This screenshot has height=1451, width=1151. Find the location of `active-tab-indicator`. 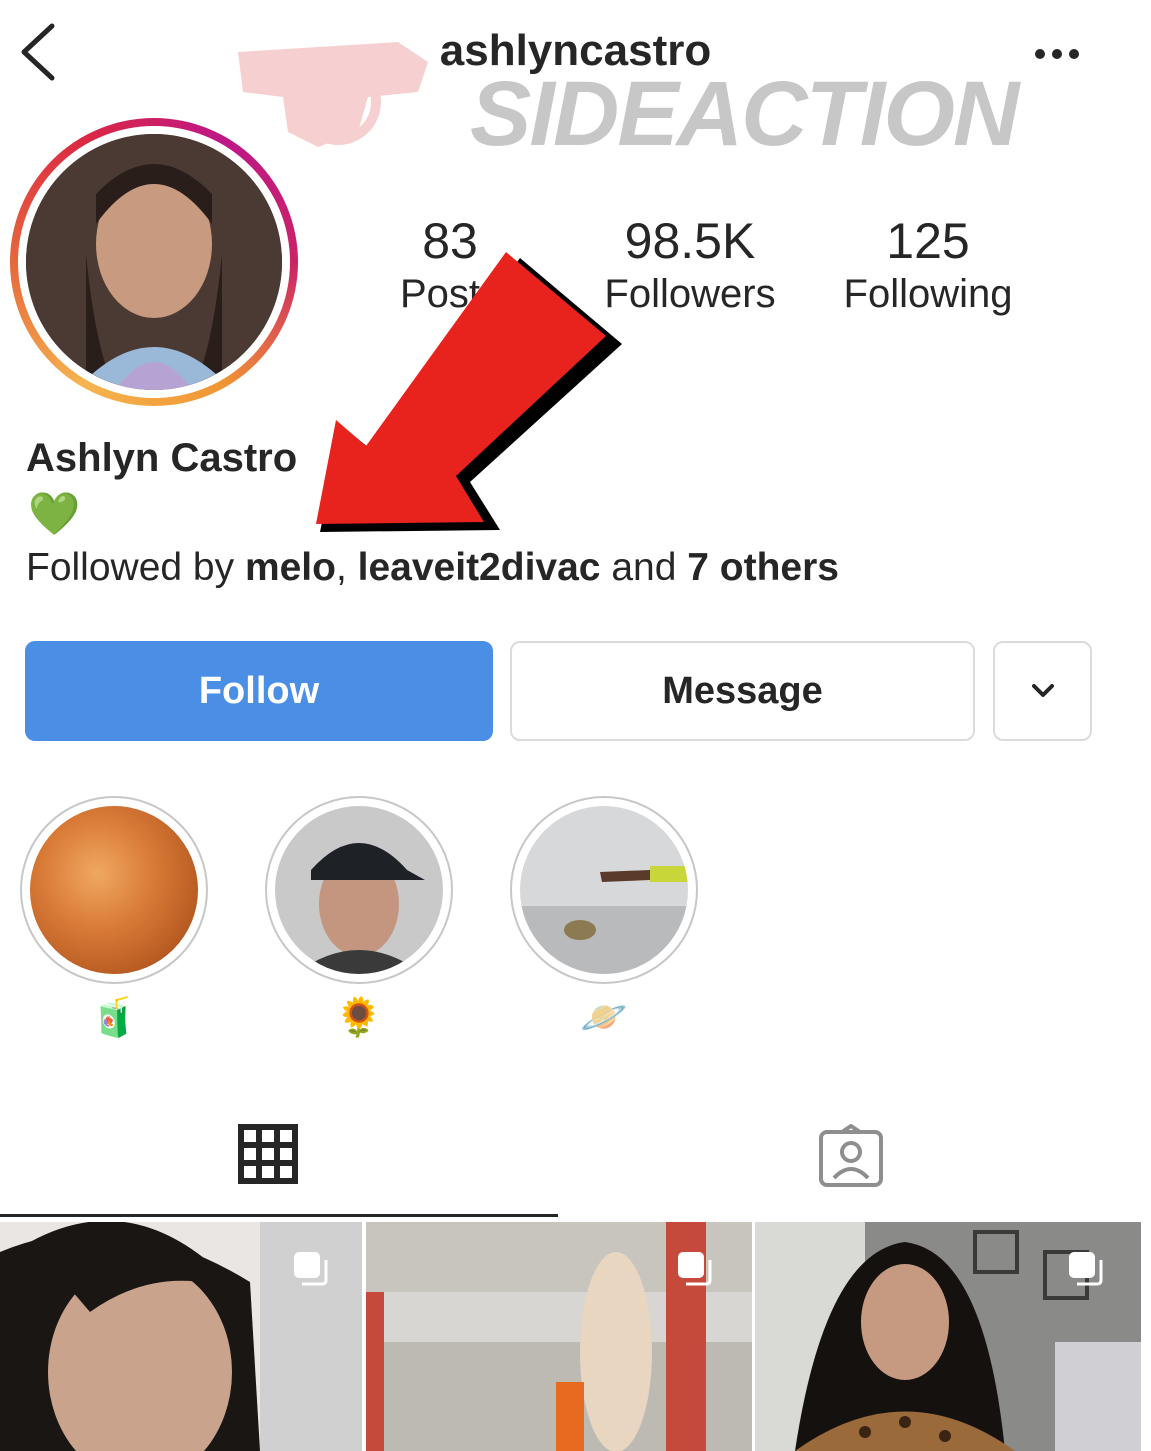

active-tab-indicator is located at coordinates (279, 1215).